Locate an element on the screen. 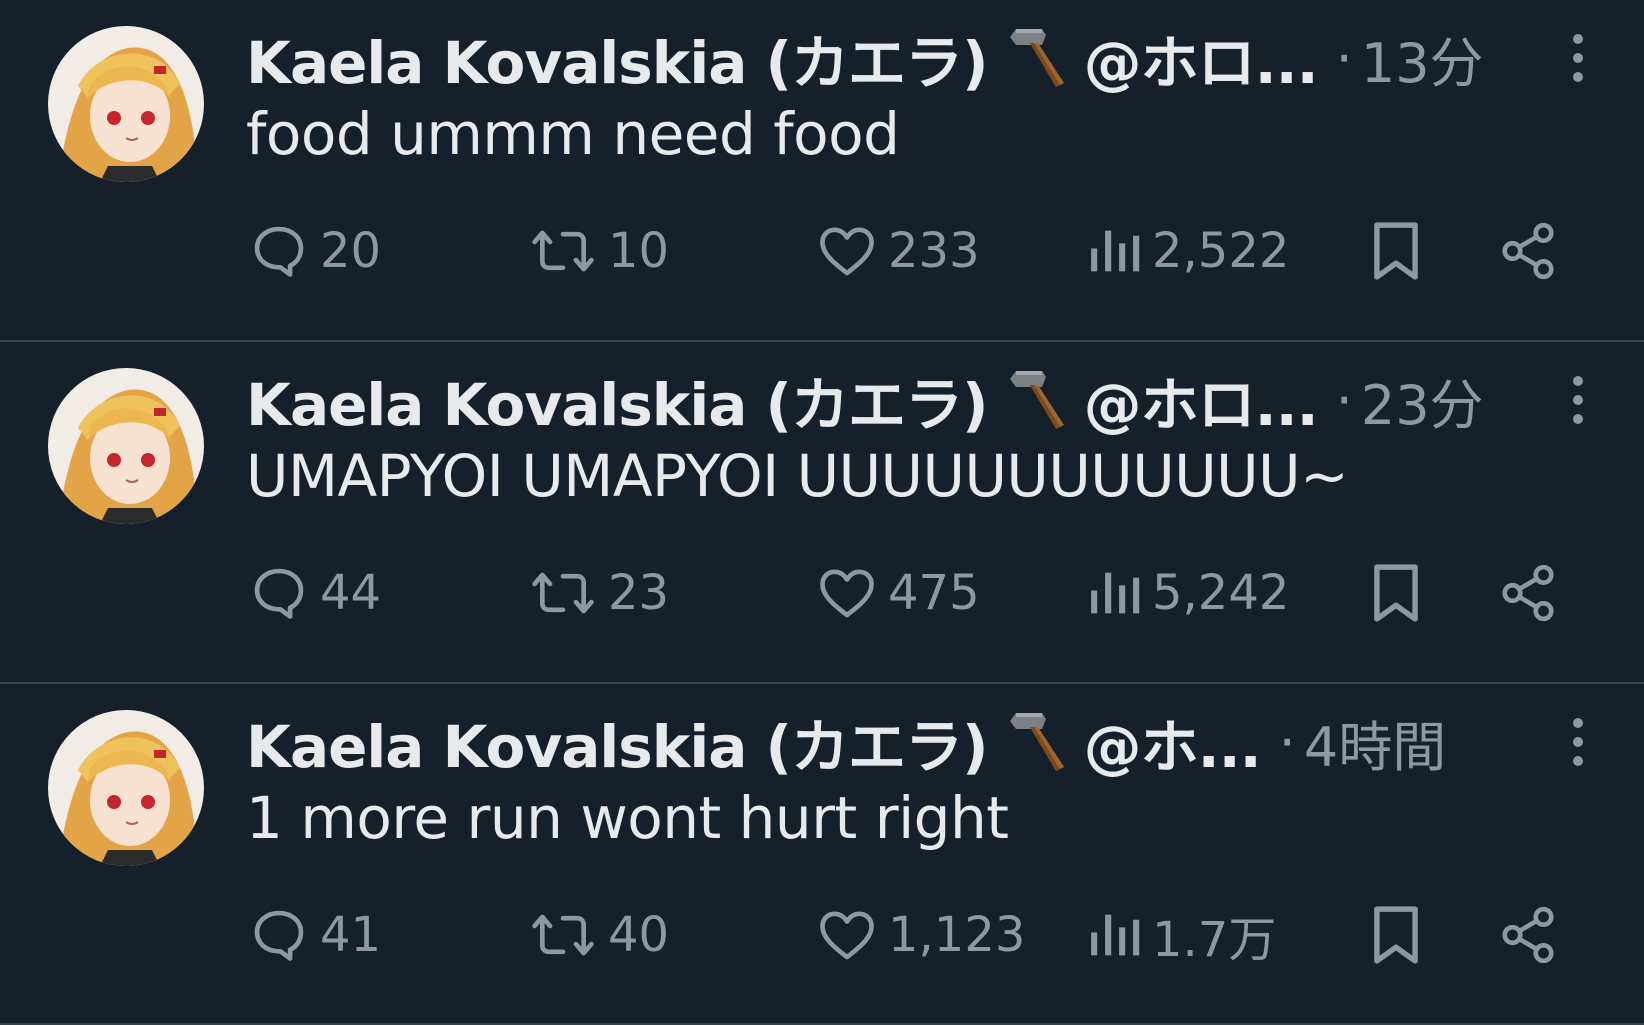 This screenshot has width=1644, height=1025. reply-count: 20 is located at coordinates (351, 251).